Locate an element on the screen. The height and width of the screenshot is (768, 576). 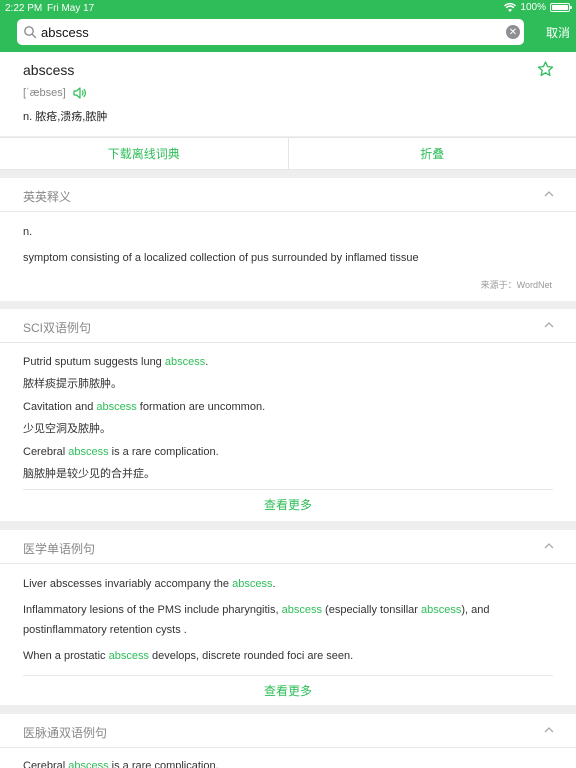
battery-icon is located at coordinates (561, 7).